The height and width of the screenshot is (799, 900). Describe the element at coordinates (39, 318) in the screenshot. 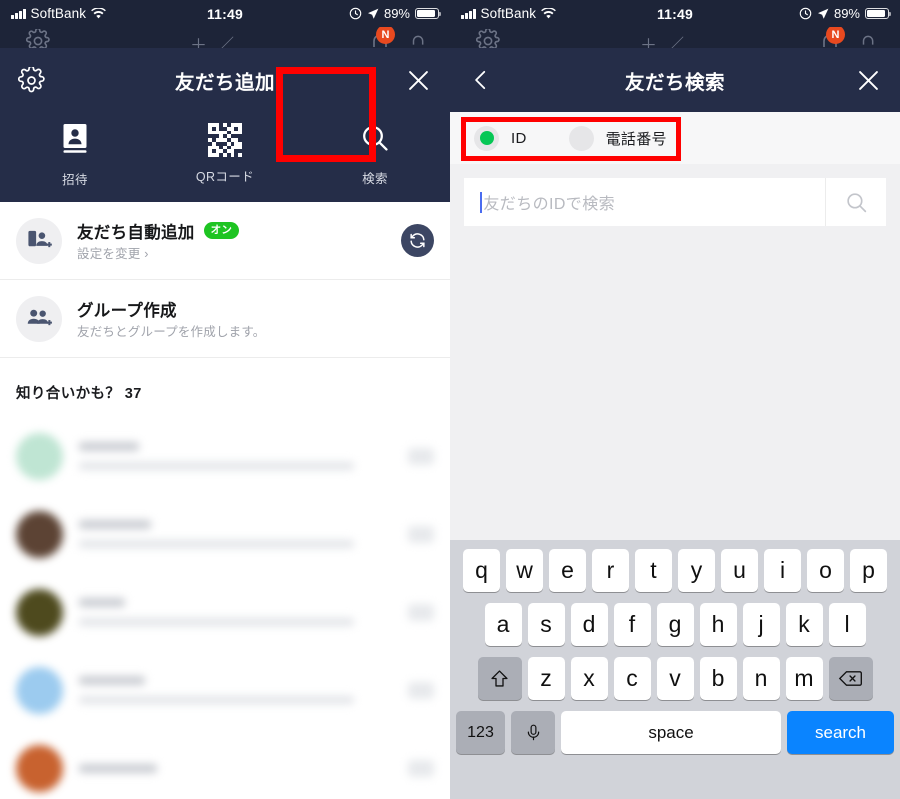

I see `group-add-icon` at that location.